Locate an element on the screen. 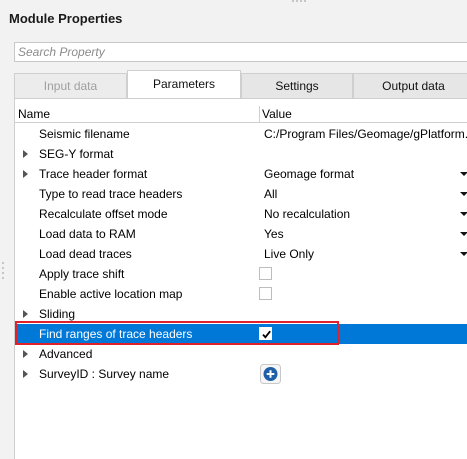 This screenshot has height=459, width=467. splitter-grip-top is located at coordinates (299, 1).